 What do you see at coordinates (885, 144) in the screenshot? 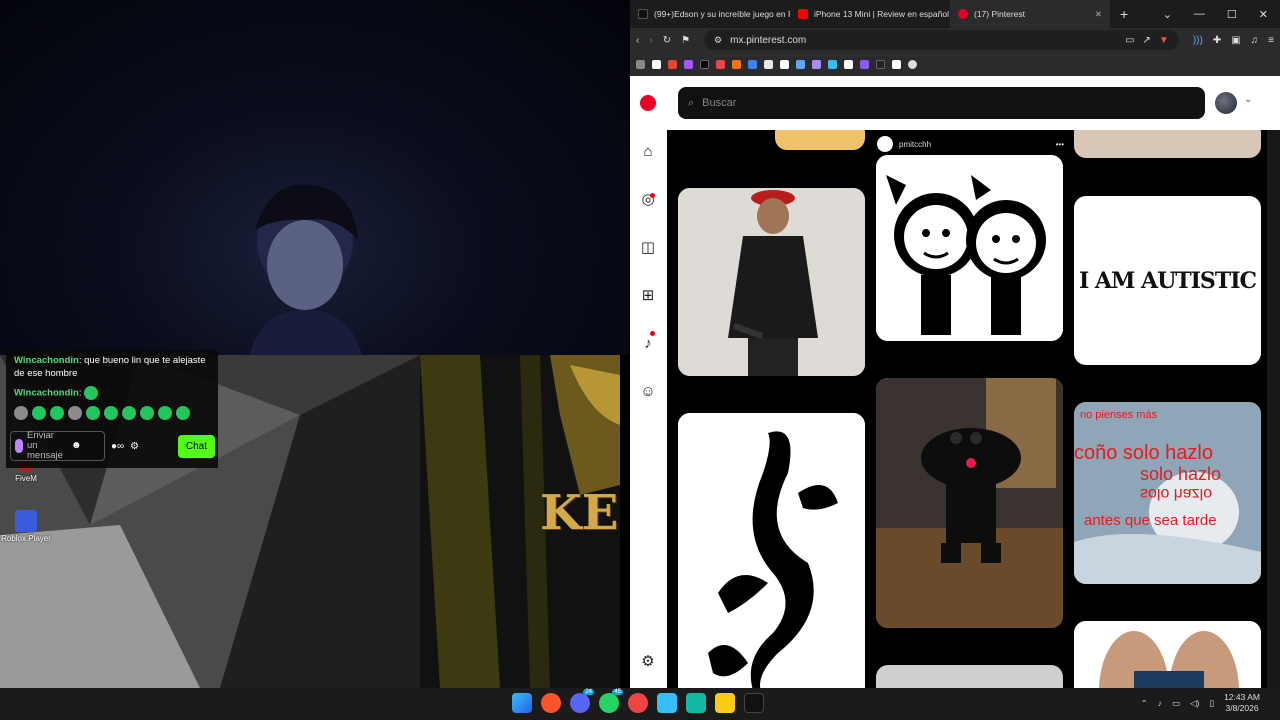
I see `owner-avatar` at bounding box center [885, 144].